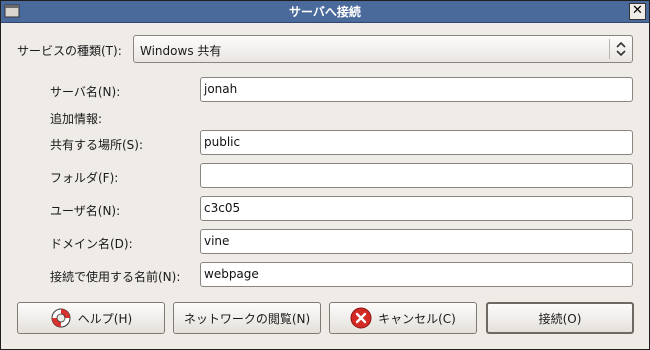 Image resolution: width=650 pixels, height=350 pixels. Describe the element at coordinates (115, 277) in the screenshot. I see `connection-name-label: 接続で使用する名前(N):` at that location.